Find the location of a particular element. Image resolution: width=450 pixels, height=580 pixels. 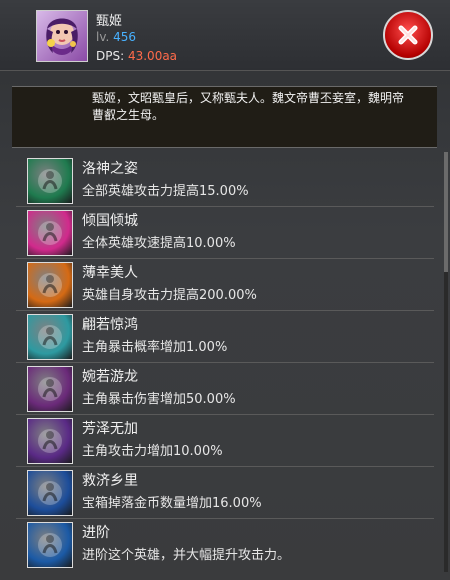

skill-effect: 主角暴击概率增加1.00% is located at coordinates (155, 347).